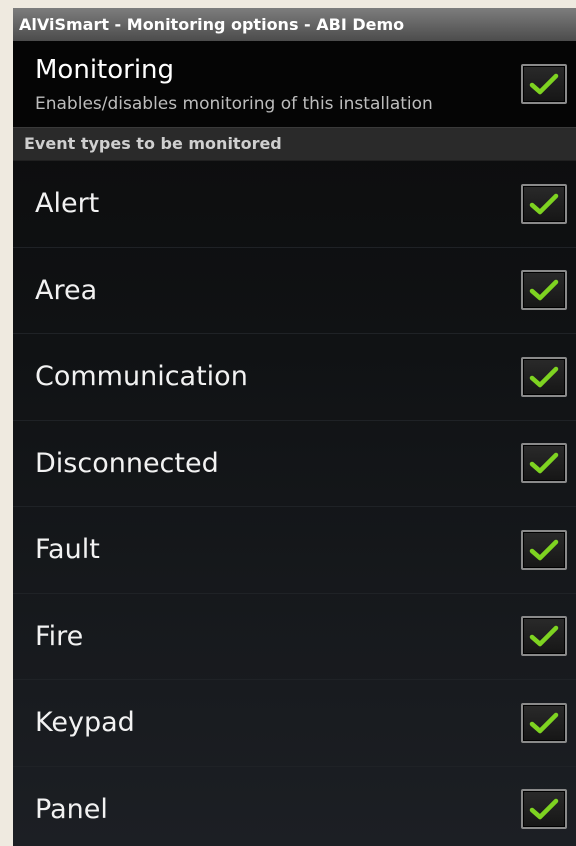 The width and height of the screenshot is (576, 846). Describe the element at coordinates (67, 550) in the screenshot. I see `event-type-label: Fault` at that location.